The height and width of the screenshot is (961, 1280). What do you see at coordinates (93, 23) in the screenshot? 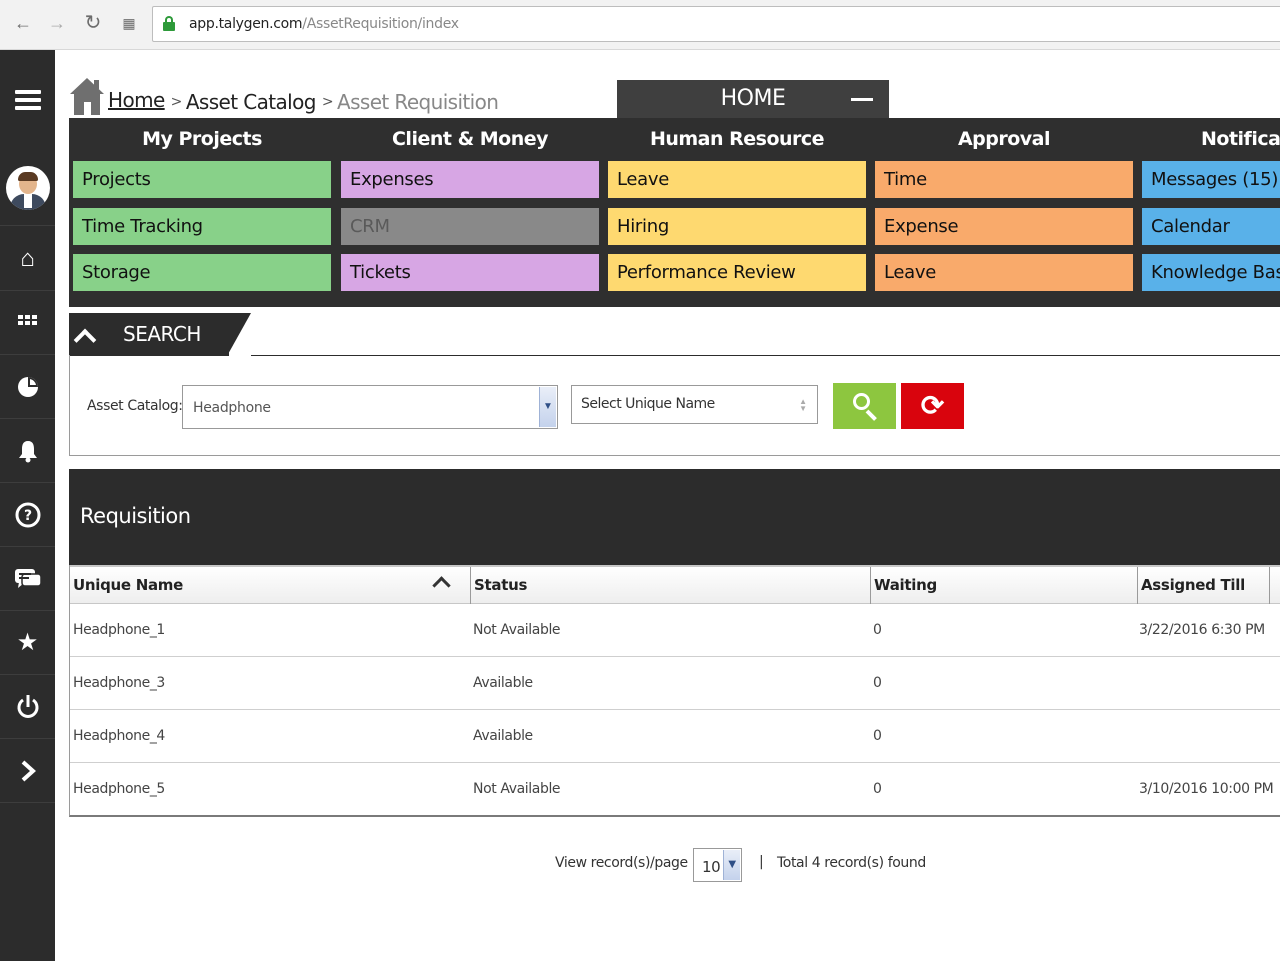
I see `reload-icon: ↻` at bounding box center [93, 23].